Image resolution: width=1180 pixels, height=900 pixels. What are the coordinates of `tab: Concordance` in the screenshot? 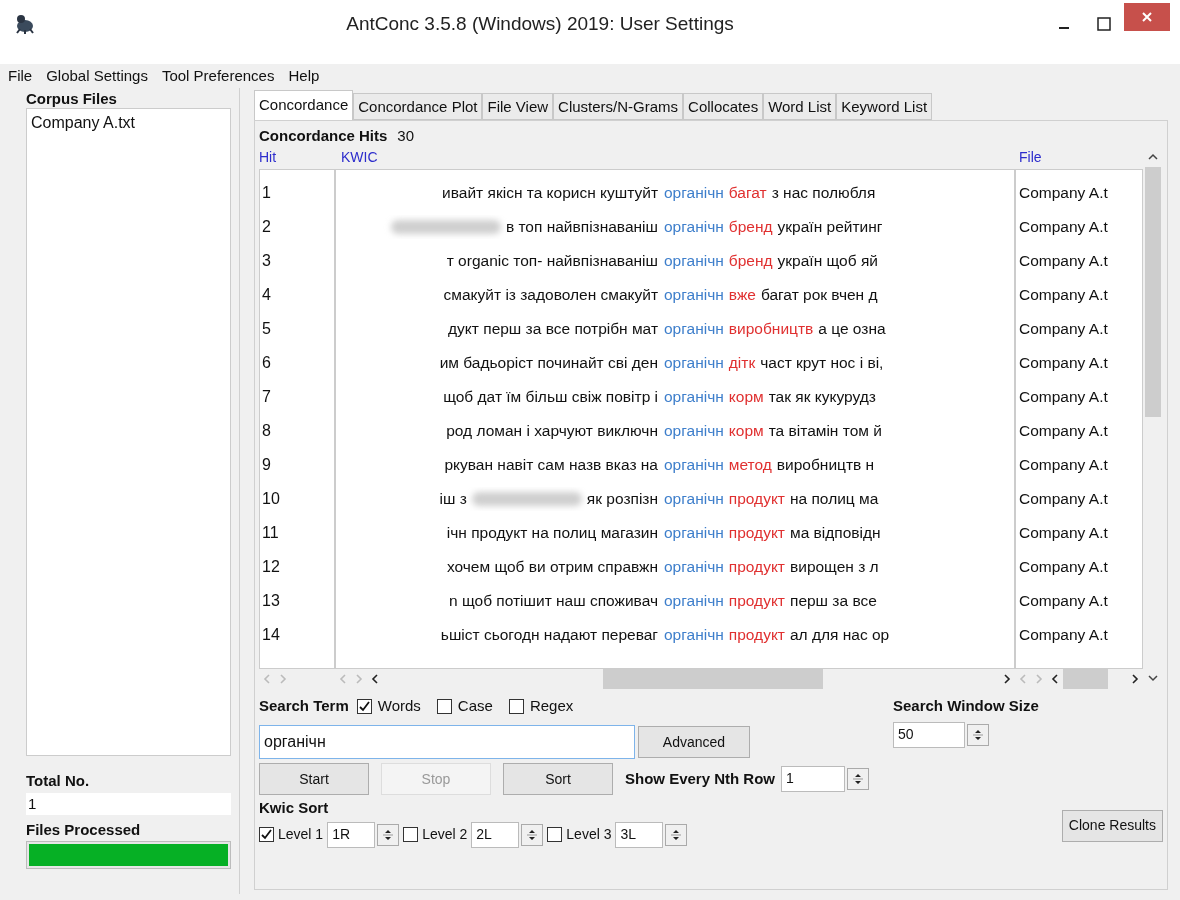 It's located at (304, 105).